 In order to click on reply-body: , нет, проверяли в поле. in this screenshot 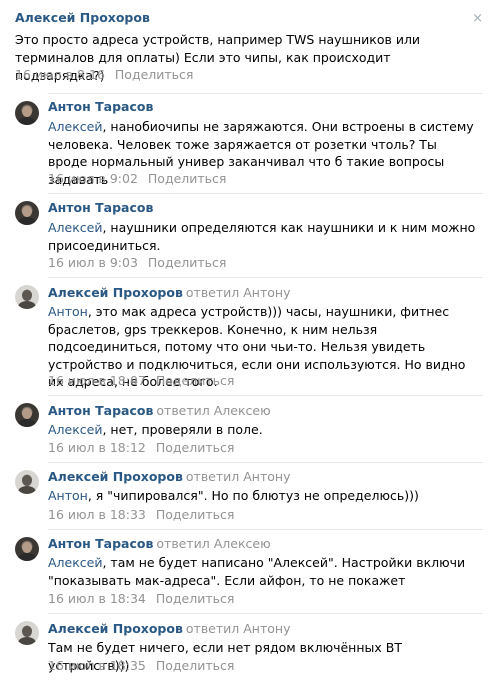, I will do `click(182, 429)`.